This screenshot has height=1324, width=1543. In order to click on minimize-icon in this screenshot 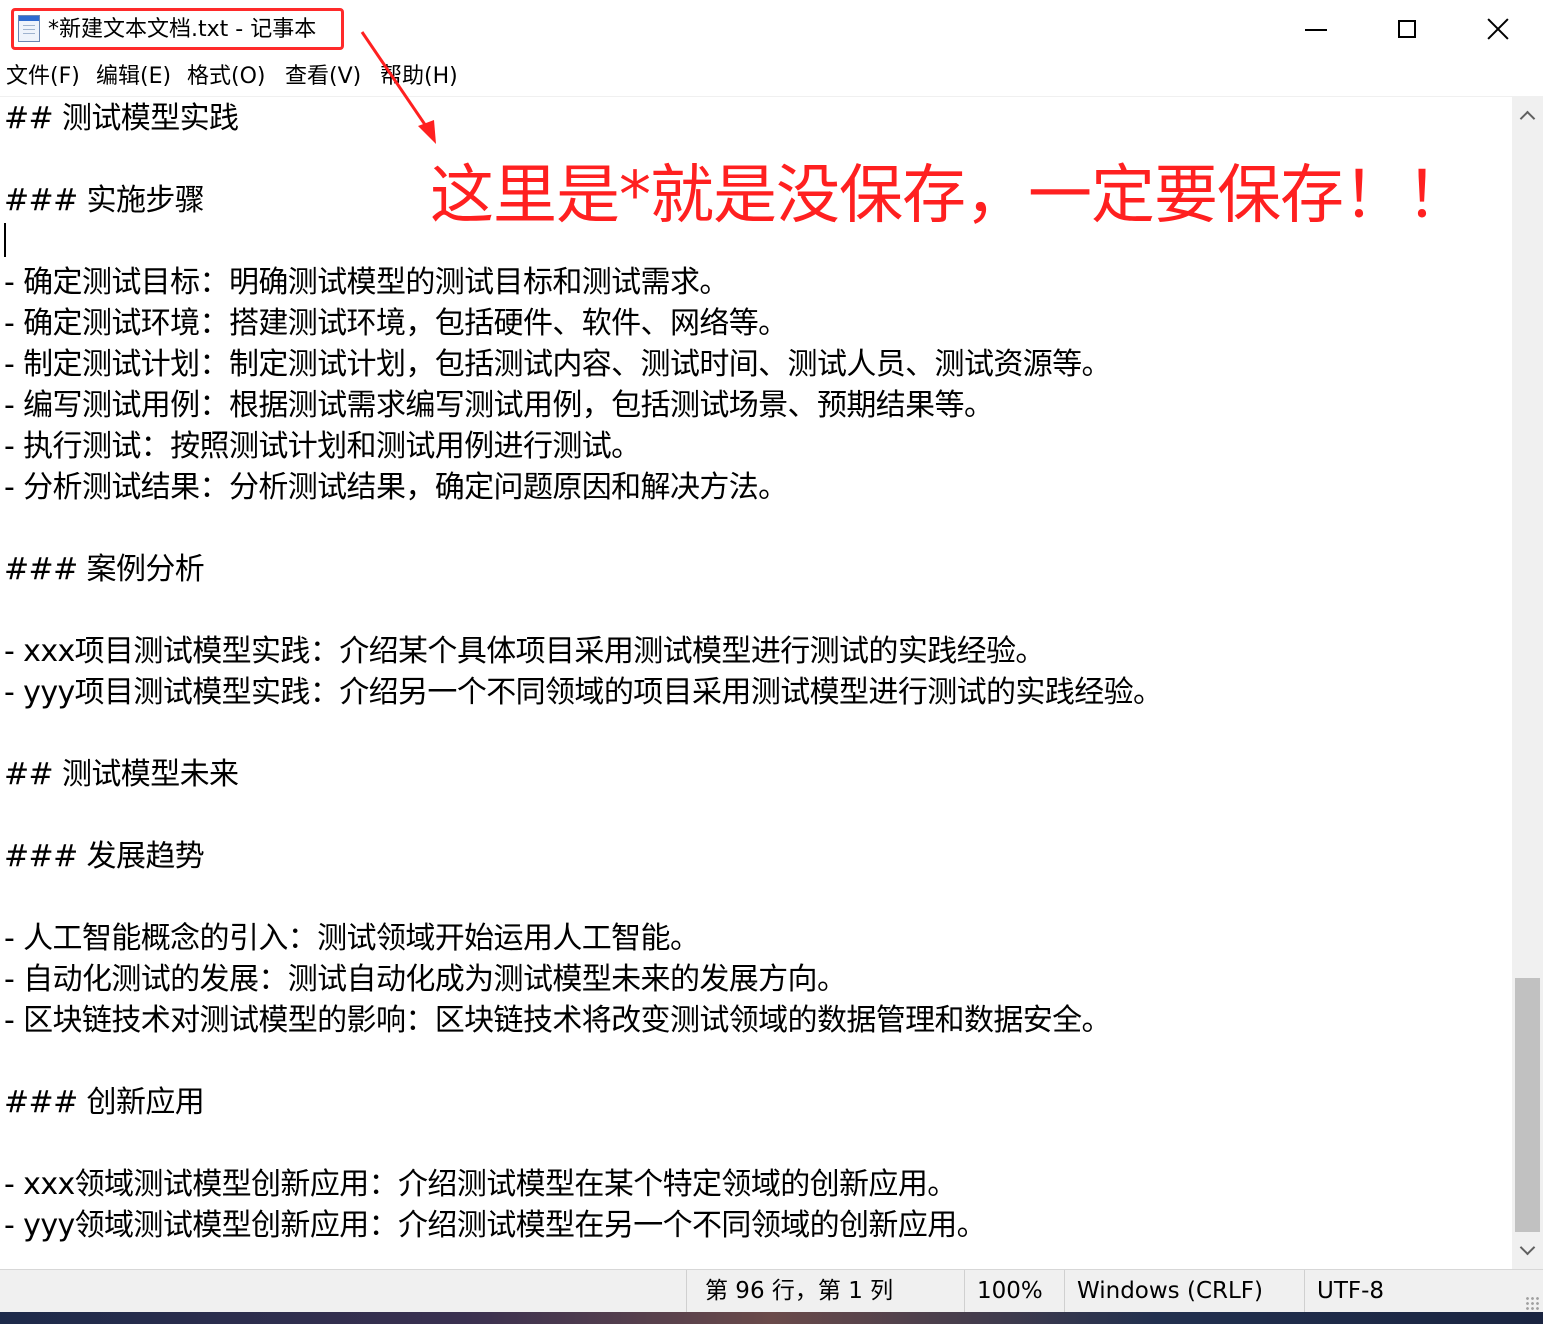, I will do `click(1316, 30)`.